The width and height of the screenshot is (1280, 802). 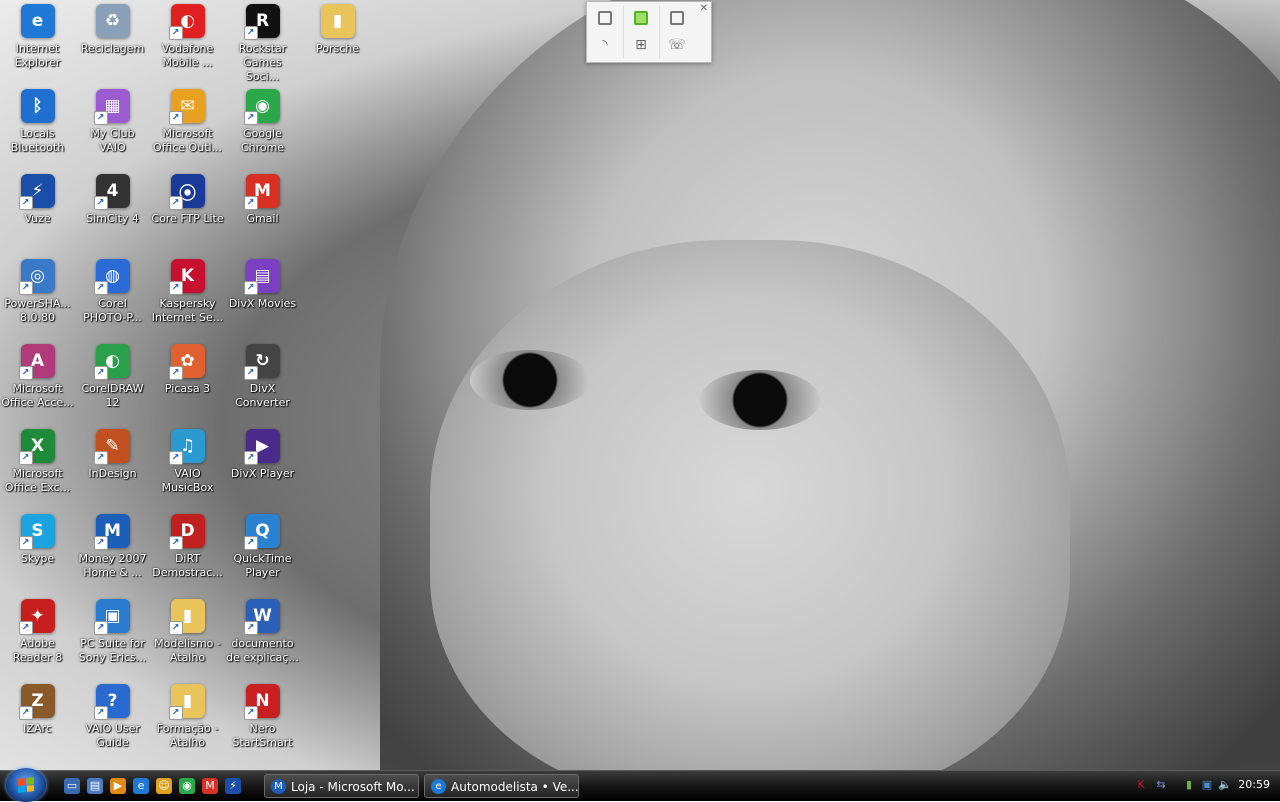 What do you see at coordinates (677, 45) in the screenshot?
I see `phone-icon: ☏` at bounding box center [677, 45].